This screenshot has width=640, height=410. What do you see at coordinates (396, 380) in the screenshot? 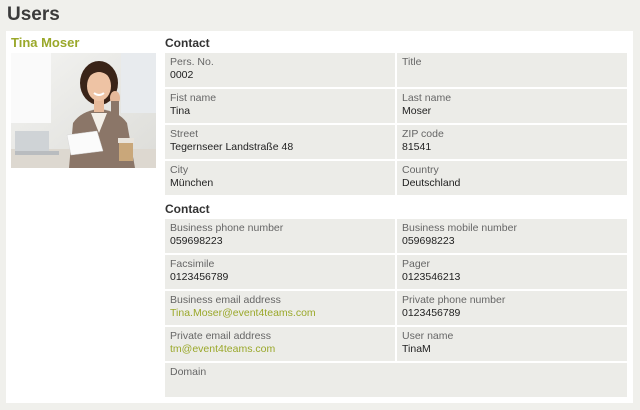
I see `field-domain: Domain` at bounding box center [396, 380].